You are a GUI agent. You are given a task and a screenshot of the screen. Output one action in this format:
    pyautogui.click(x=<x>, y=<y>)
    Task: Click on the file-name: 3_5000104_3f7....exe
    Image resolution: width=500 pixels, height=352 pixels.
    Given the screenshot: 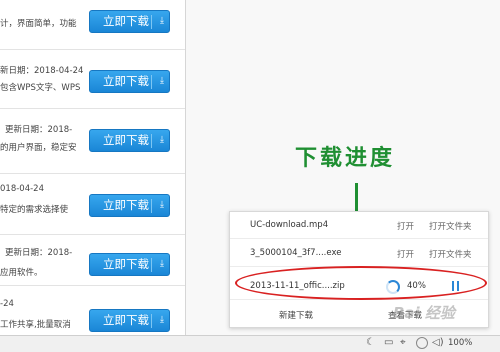 What is the action you would take?
    pyautogui.click(x=296, y=253)
    